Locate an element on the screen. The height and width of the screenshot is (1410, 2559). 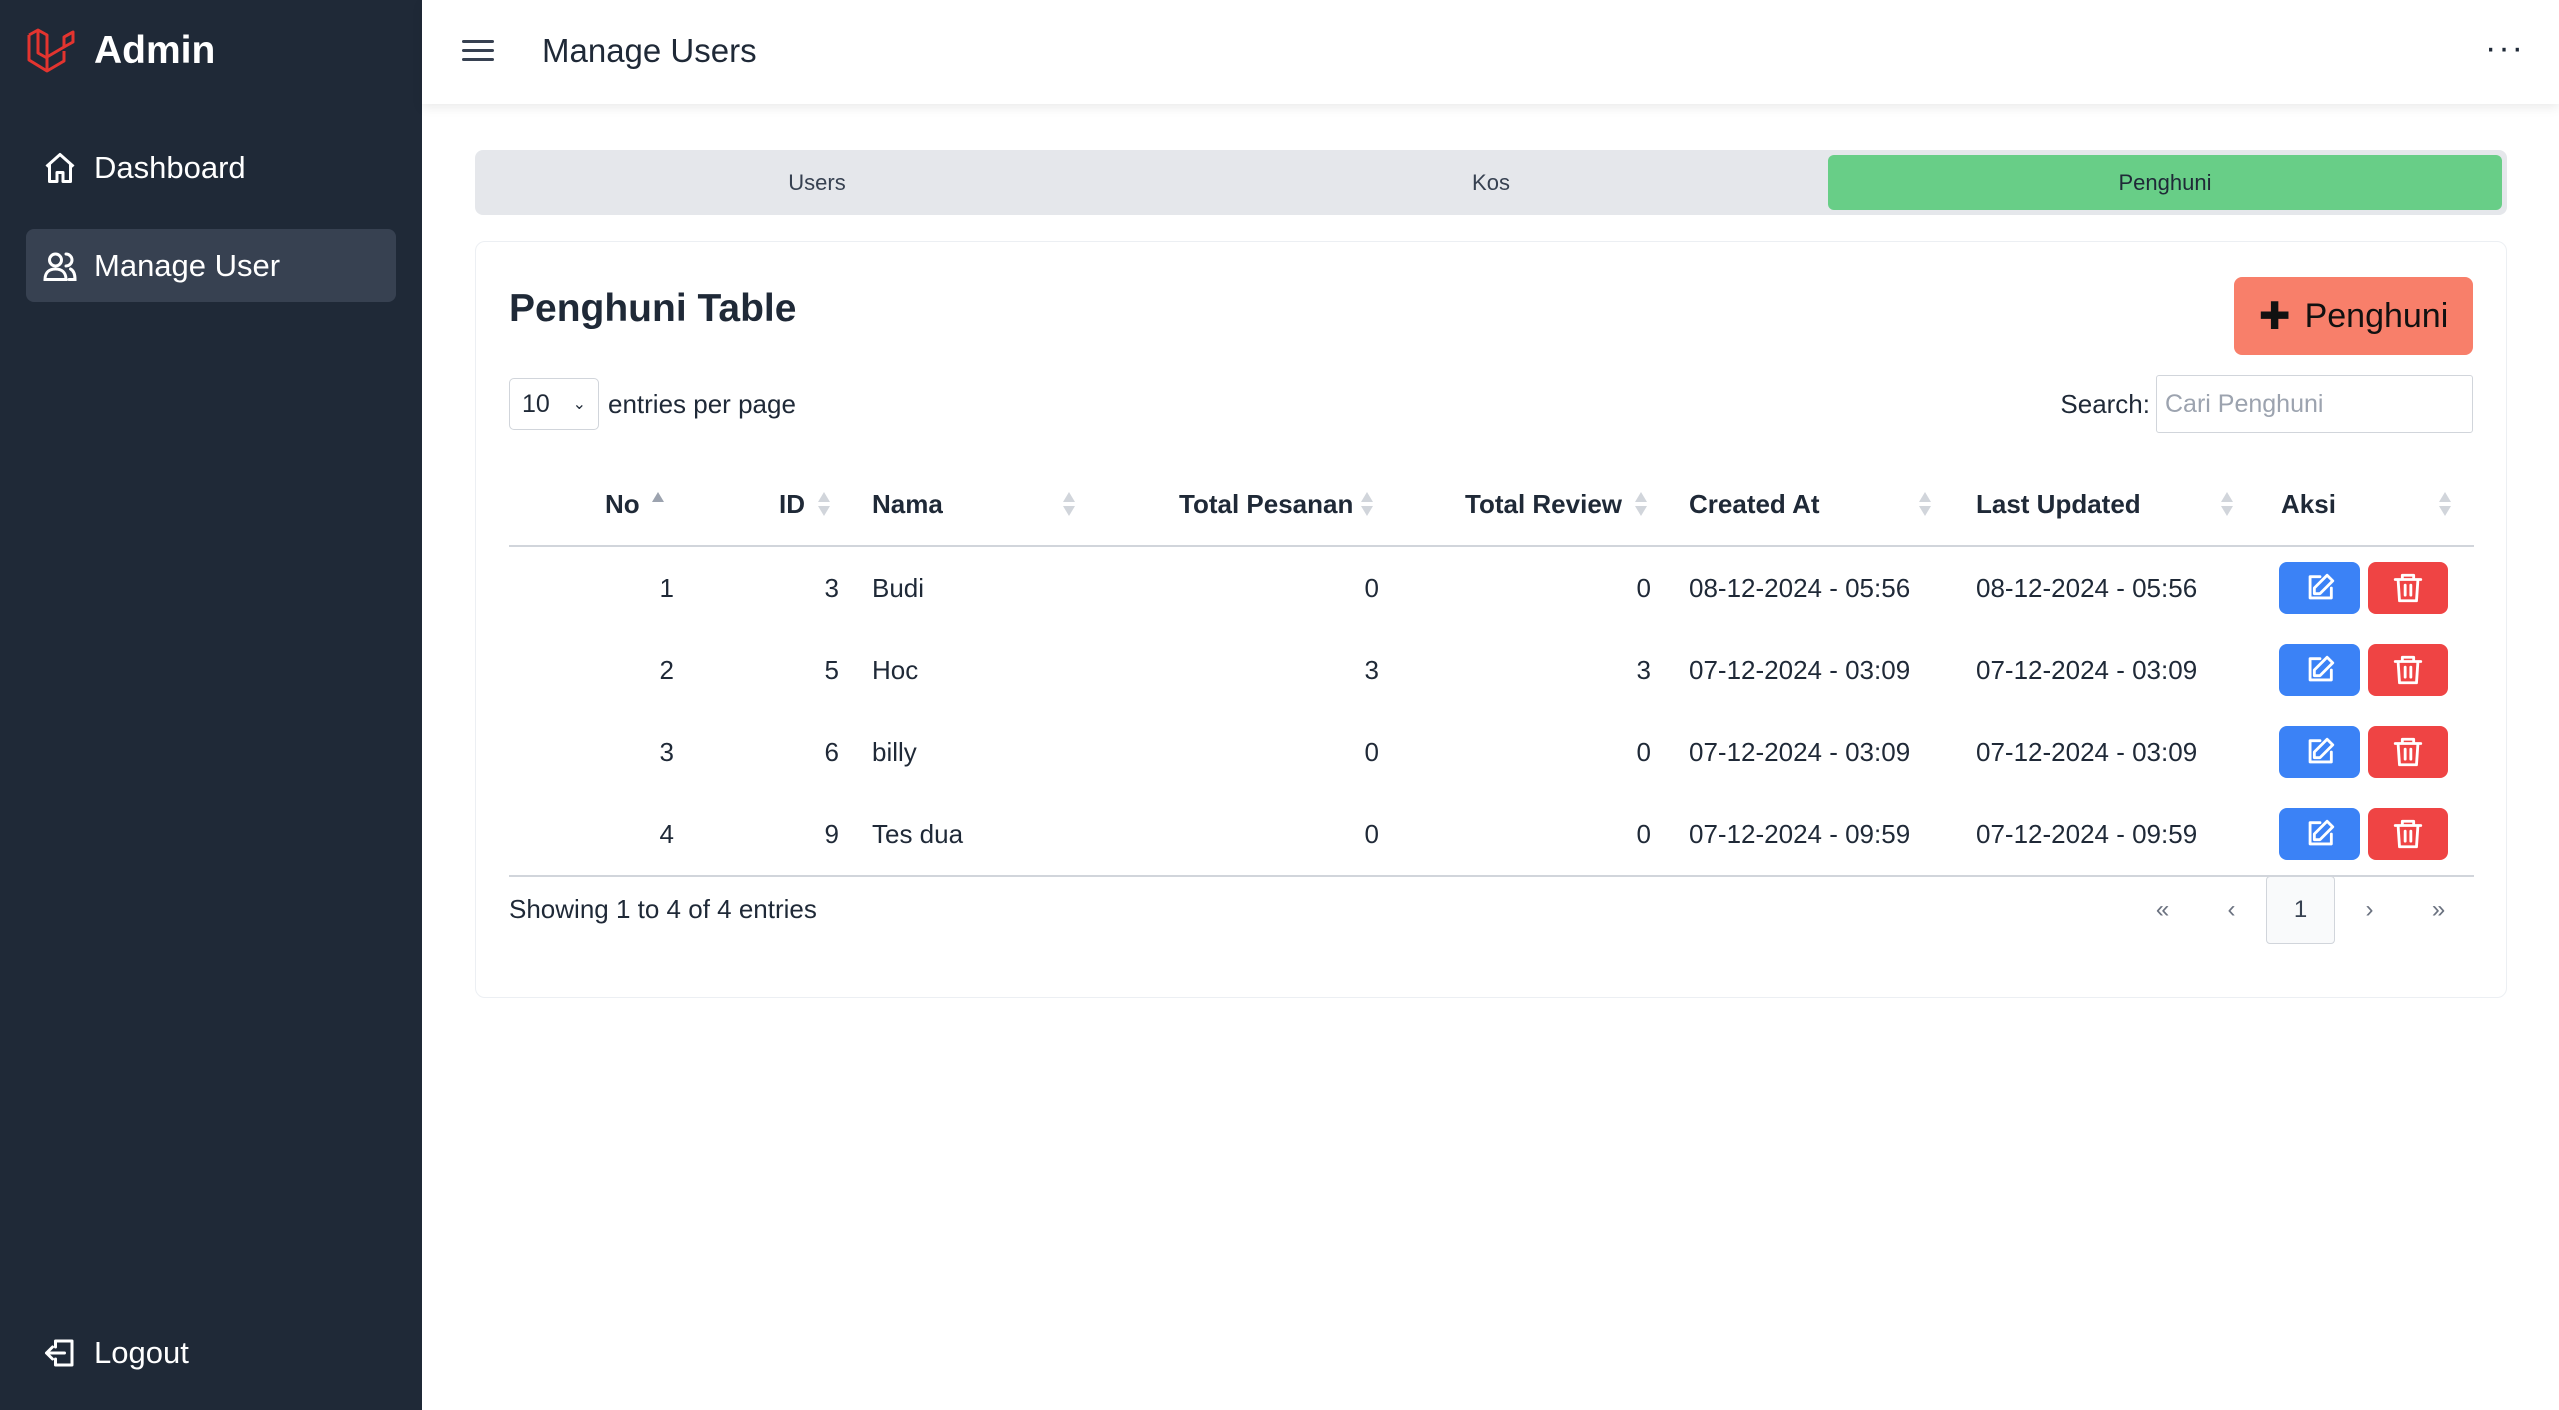
column-header-total-review: Total Review is located at coordinates (1543, 504).